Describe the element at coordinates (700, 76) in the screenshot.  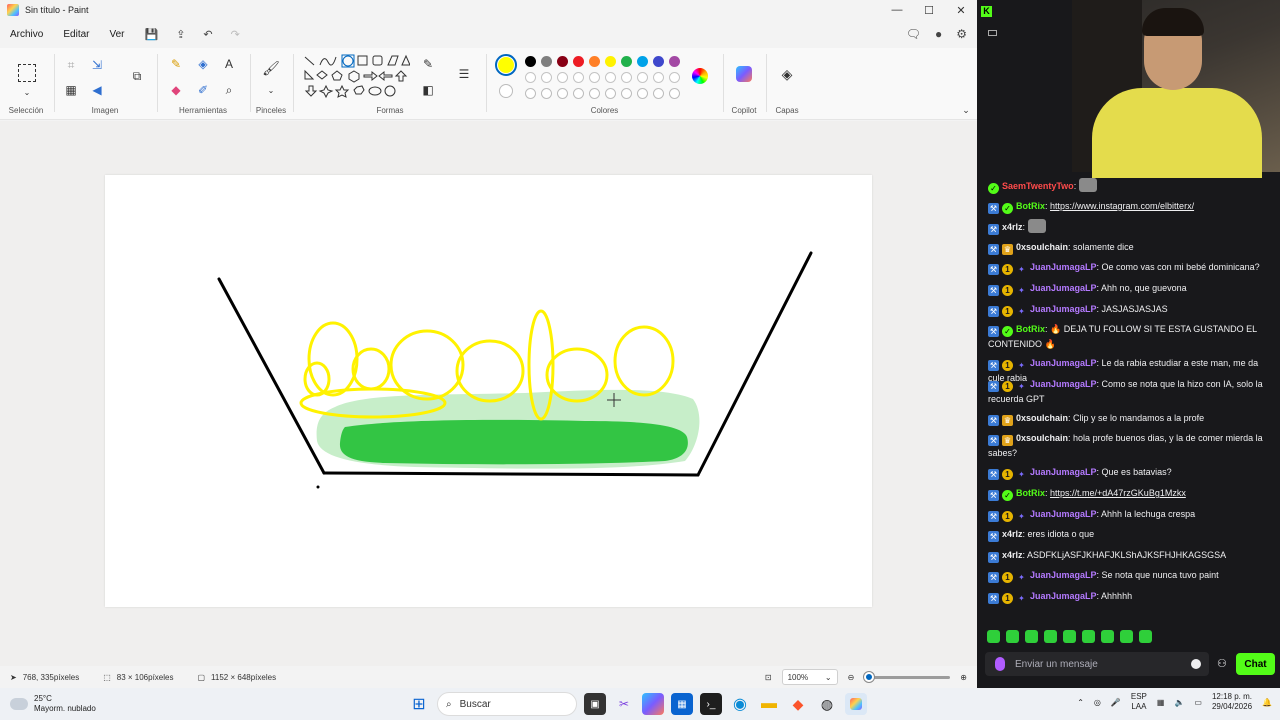
I see `edit-colors-icon` at that location.